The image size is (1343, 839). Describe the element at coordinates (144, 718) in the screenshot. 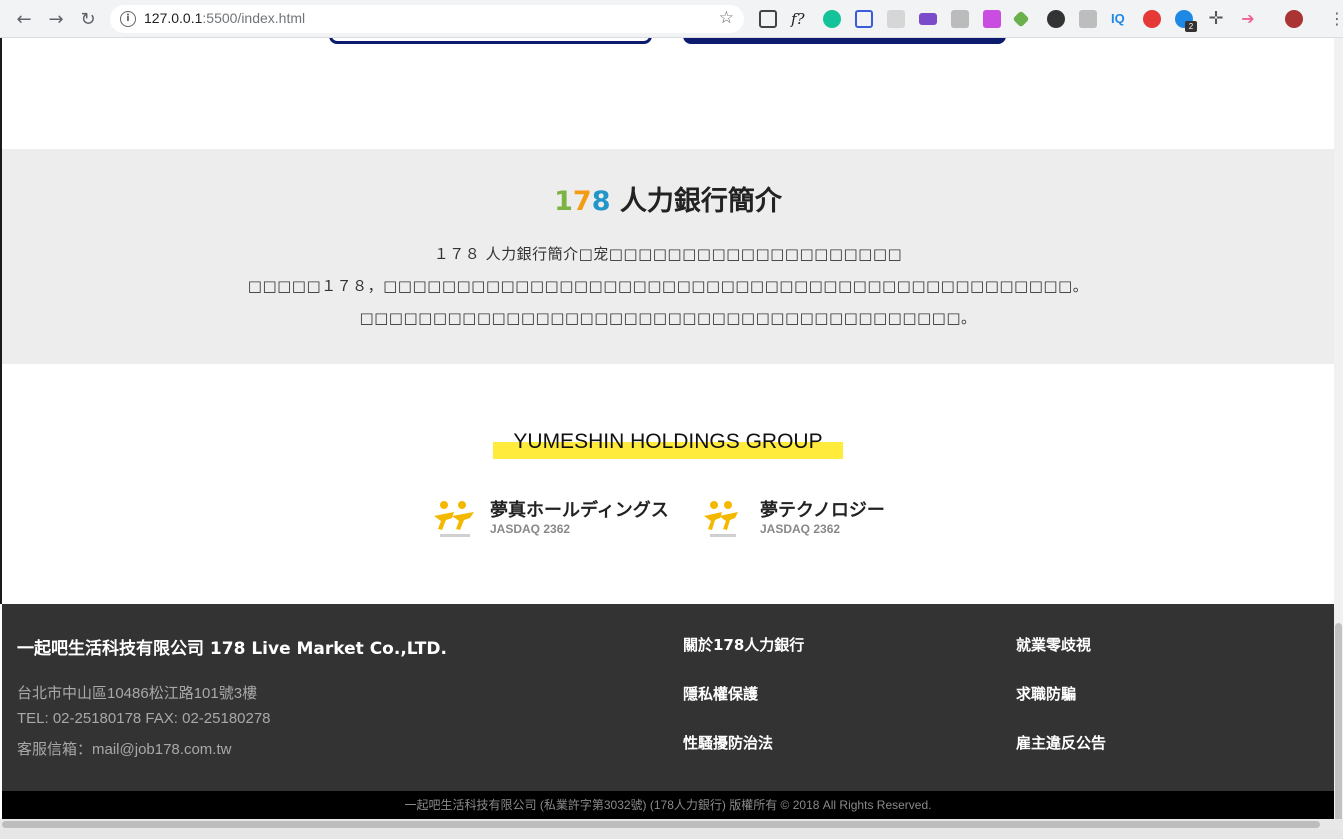

I see `footer-phone: TEL: 02-25180178 FAX: 02-25180278` at that location.